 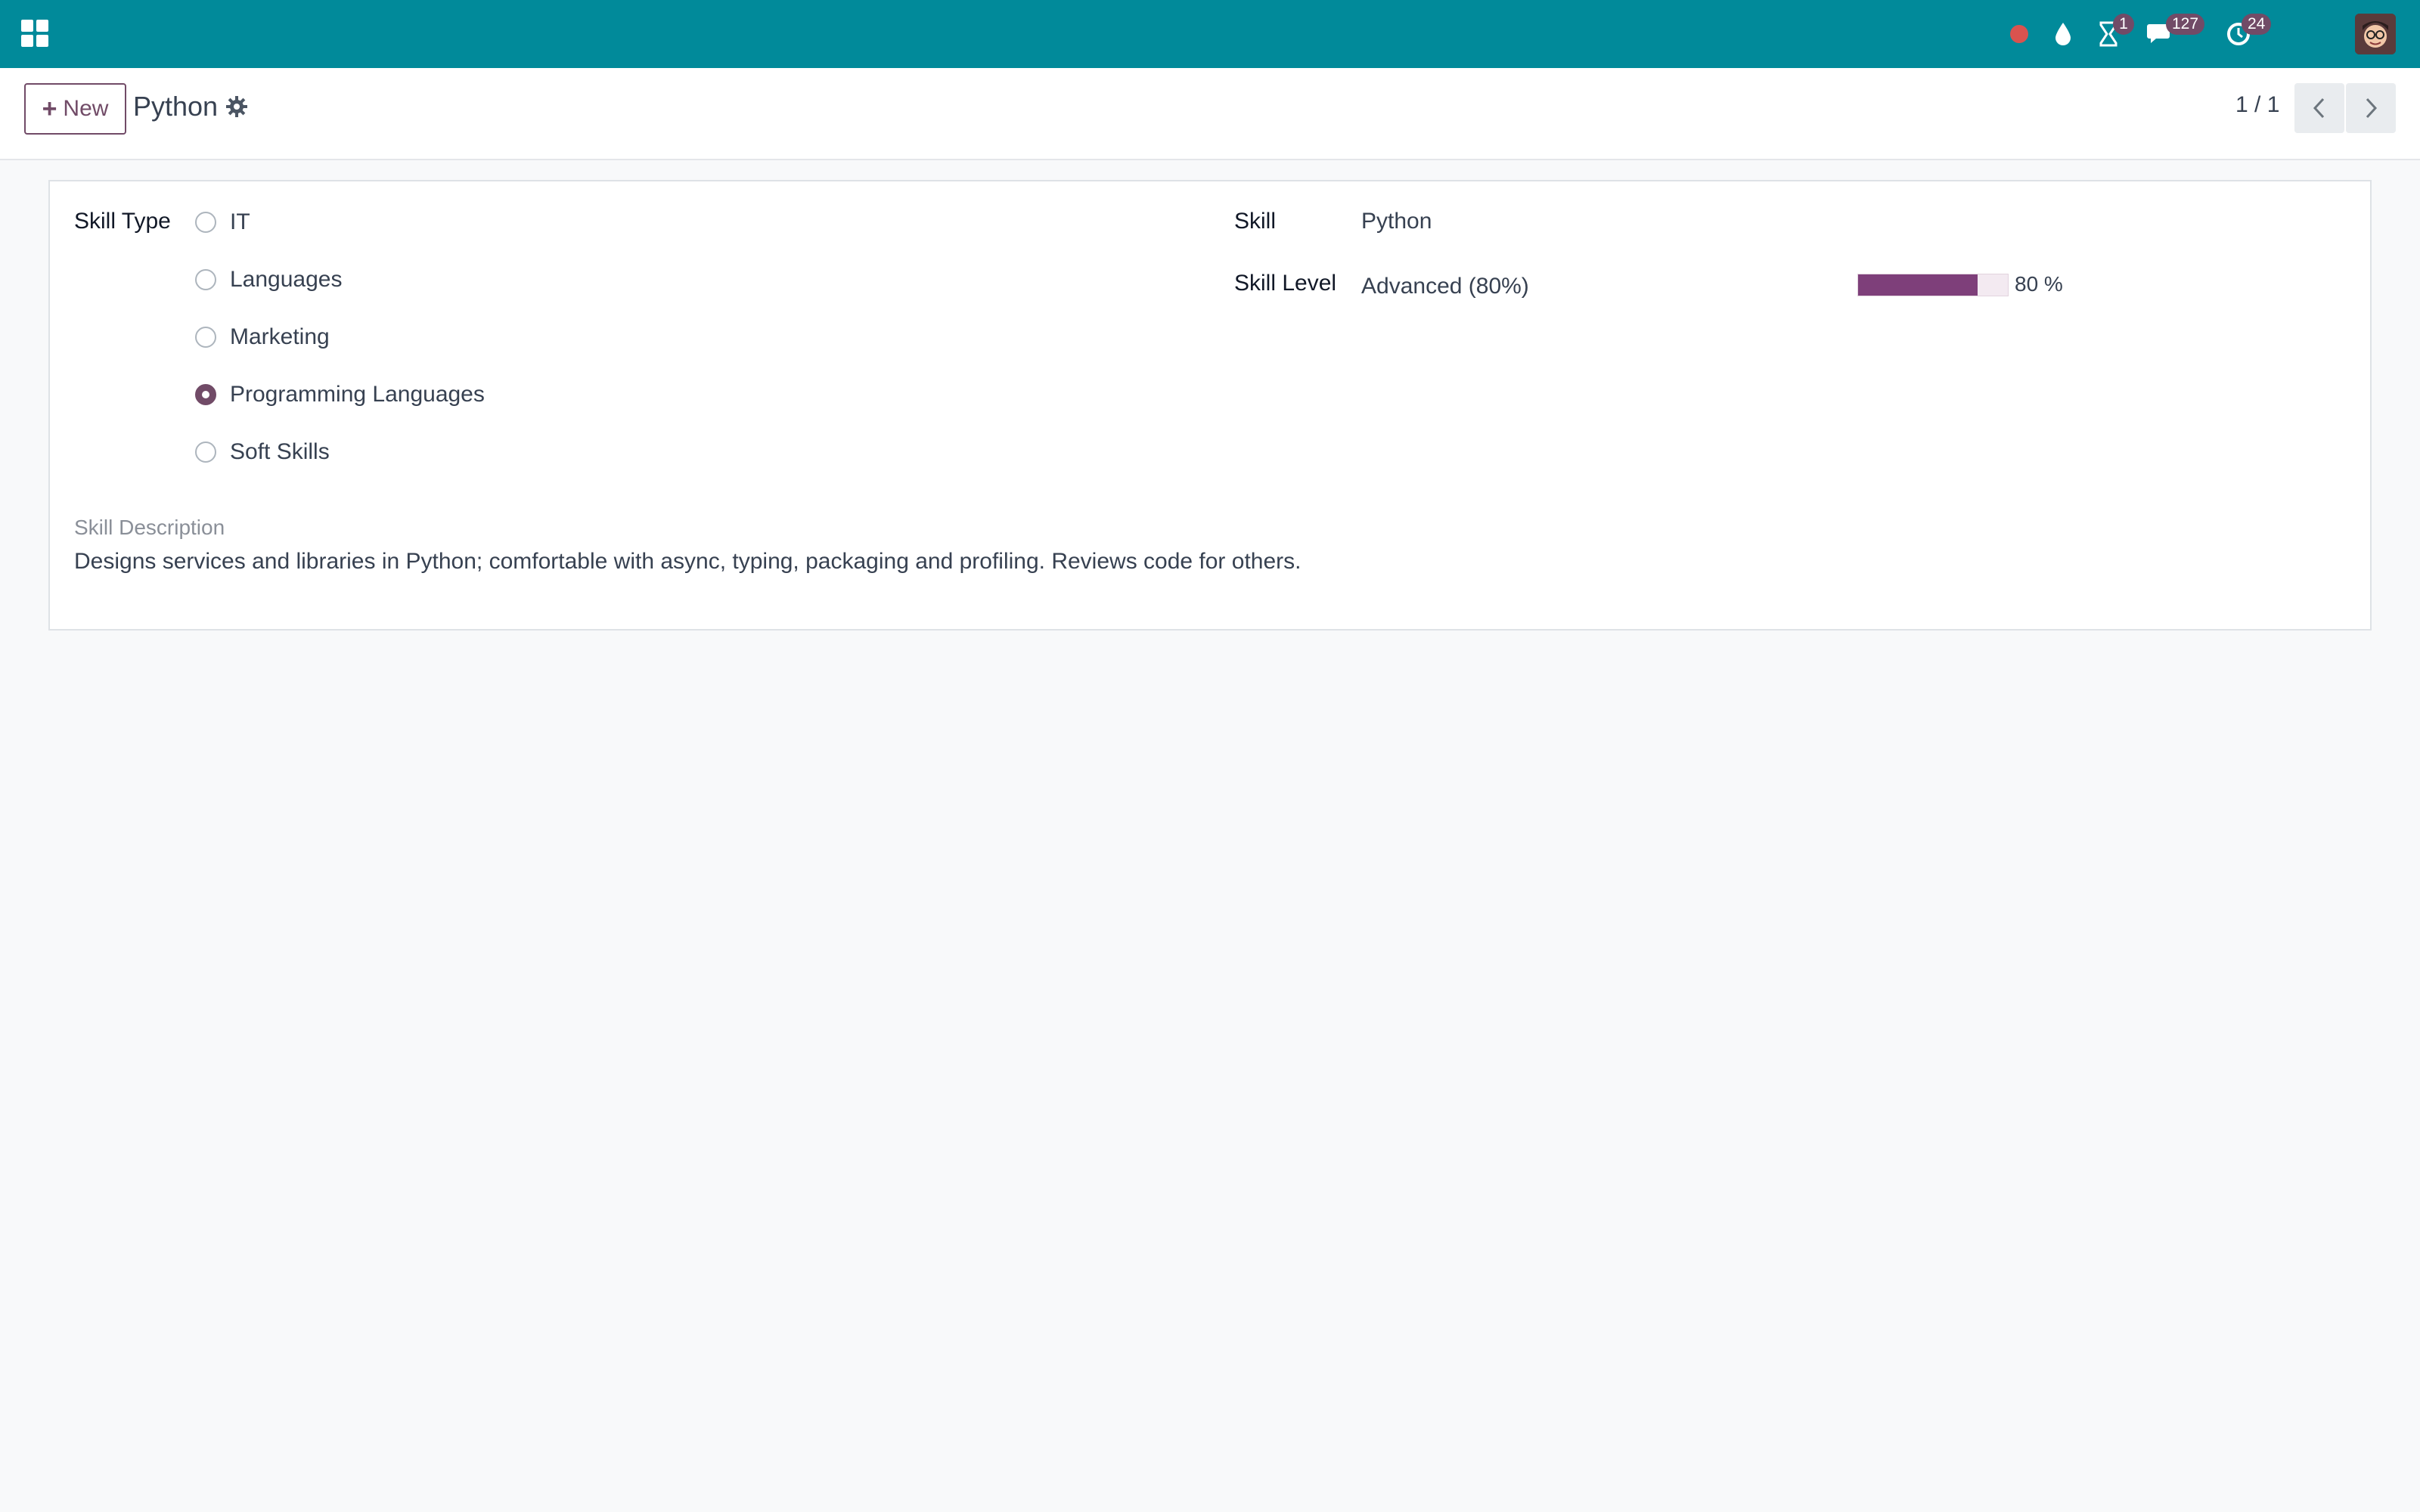 I want to click on new-button: + New, so click(x=75, y=109).